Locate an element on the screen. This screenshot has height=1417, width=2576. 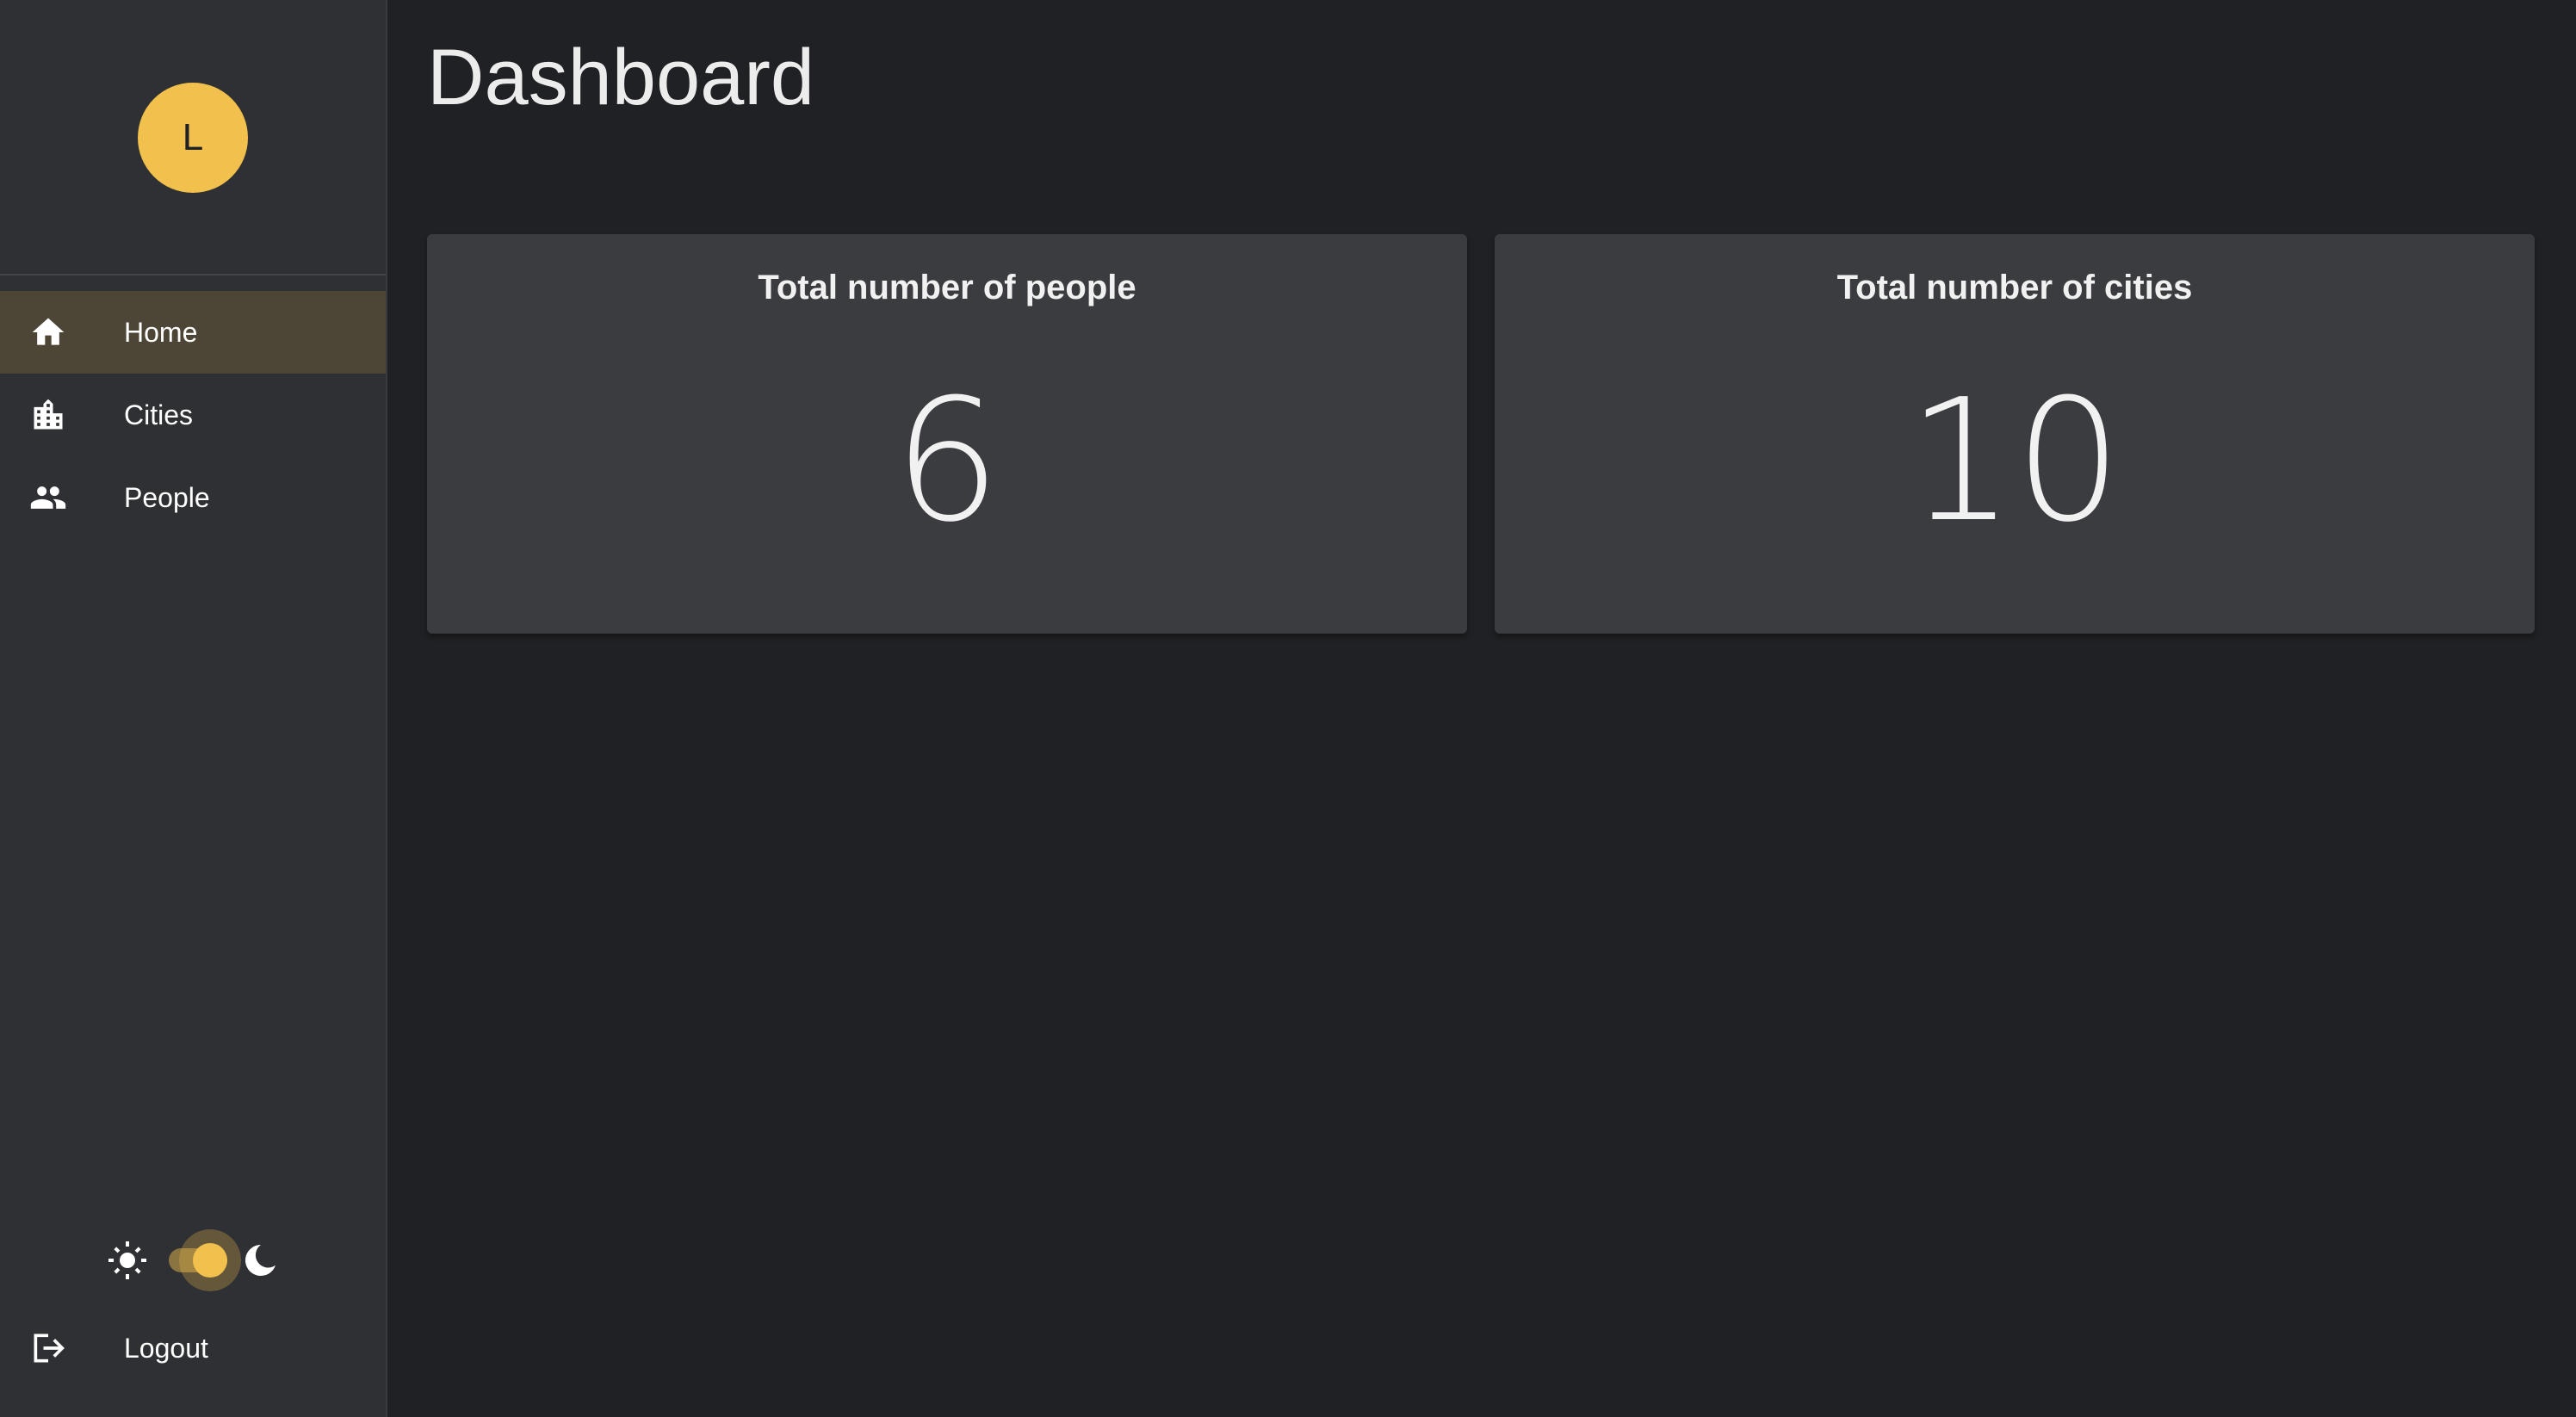
theme-toggle-row is located at coordinates (193, 1260).